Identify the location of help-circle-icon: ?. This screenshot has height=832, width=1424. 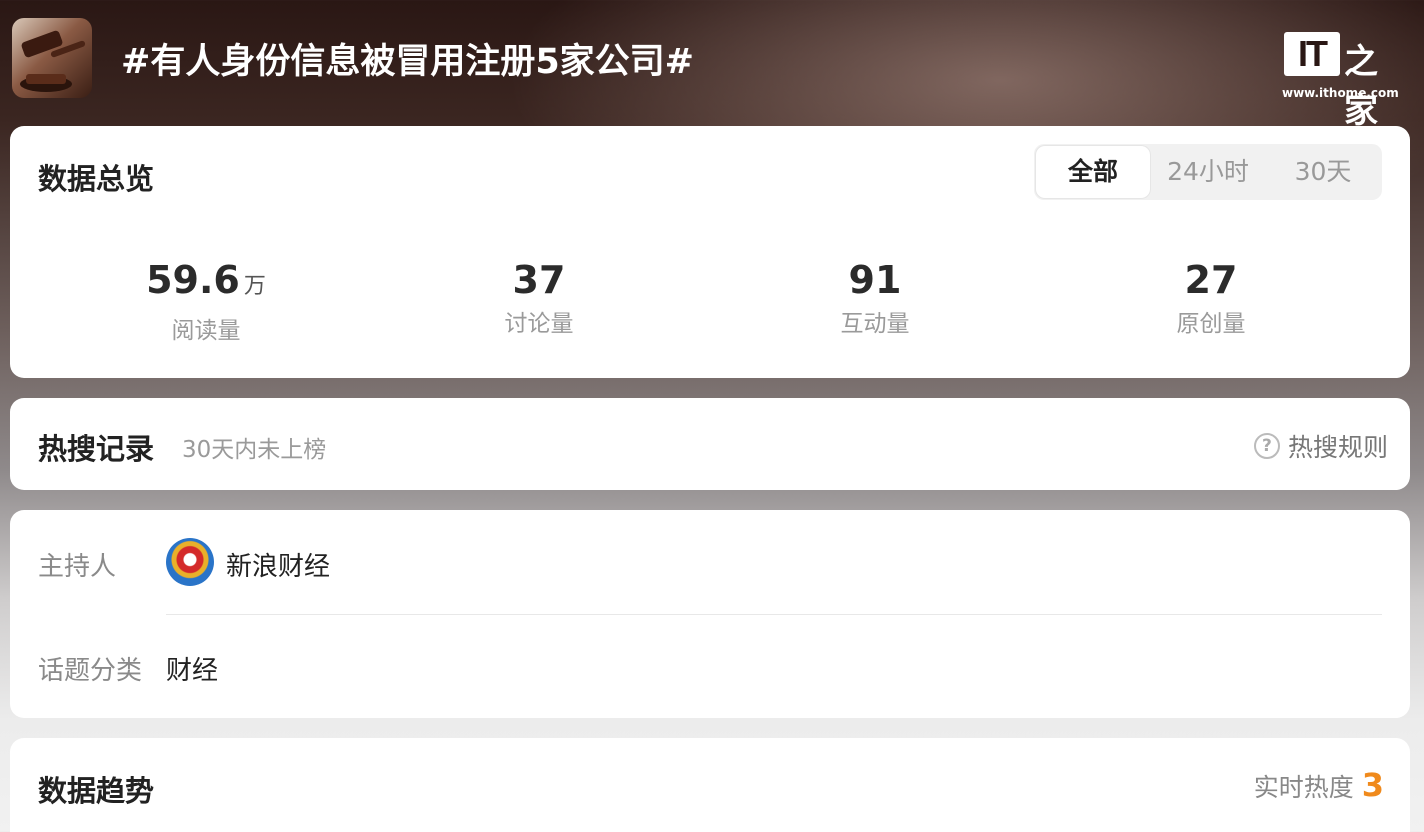
(1266, 446).